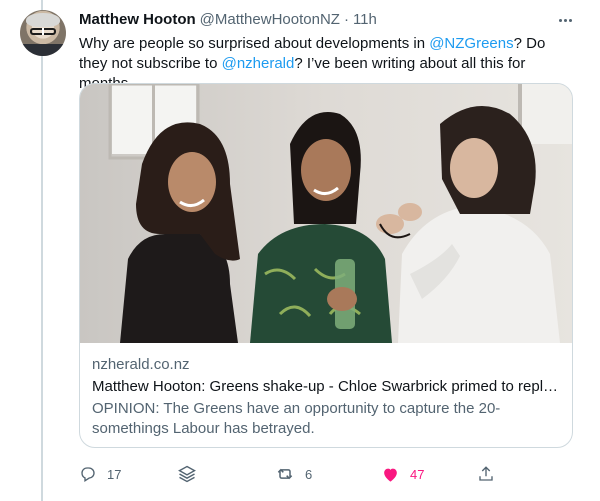 The width and height of the screenshot is (600, 501). Describe the element at coordinates (390, 474) in the screenshot. I see `heart-icon` at that location.